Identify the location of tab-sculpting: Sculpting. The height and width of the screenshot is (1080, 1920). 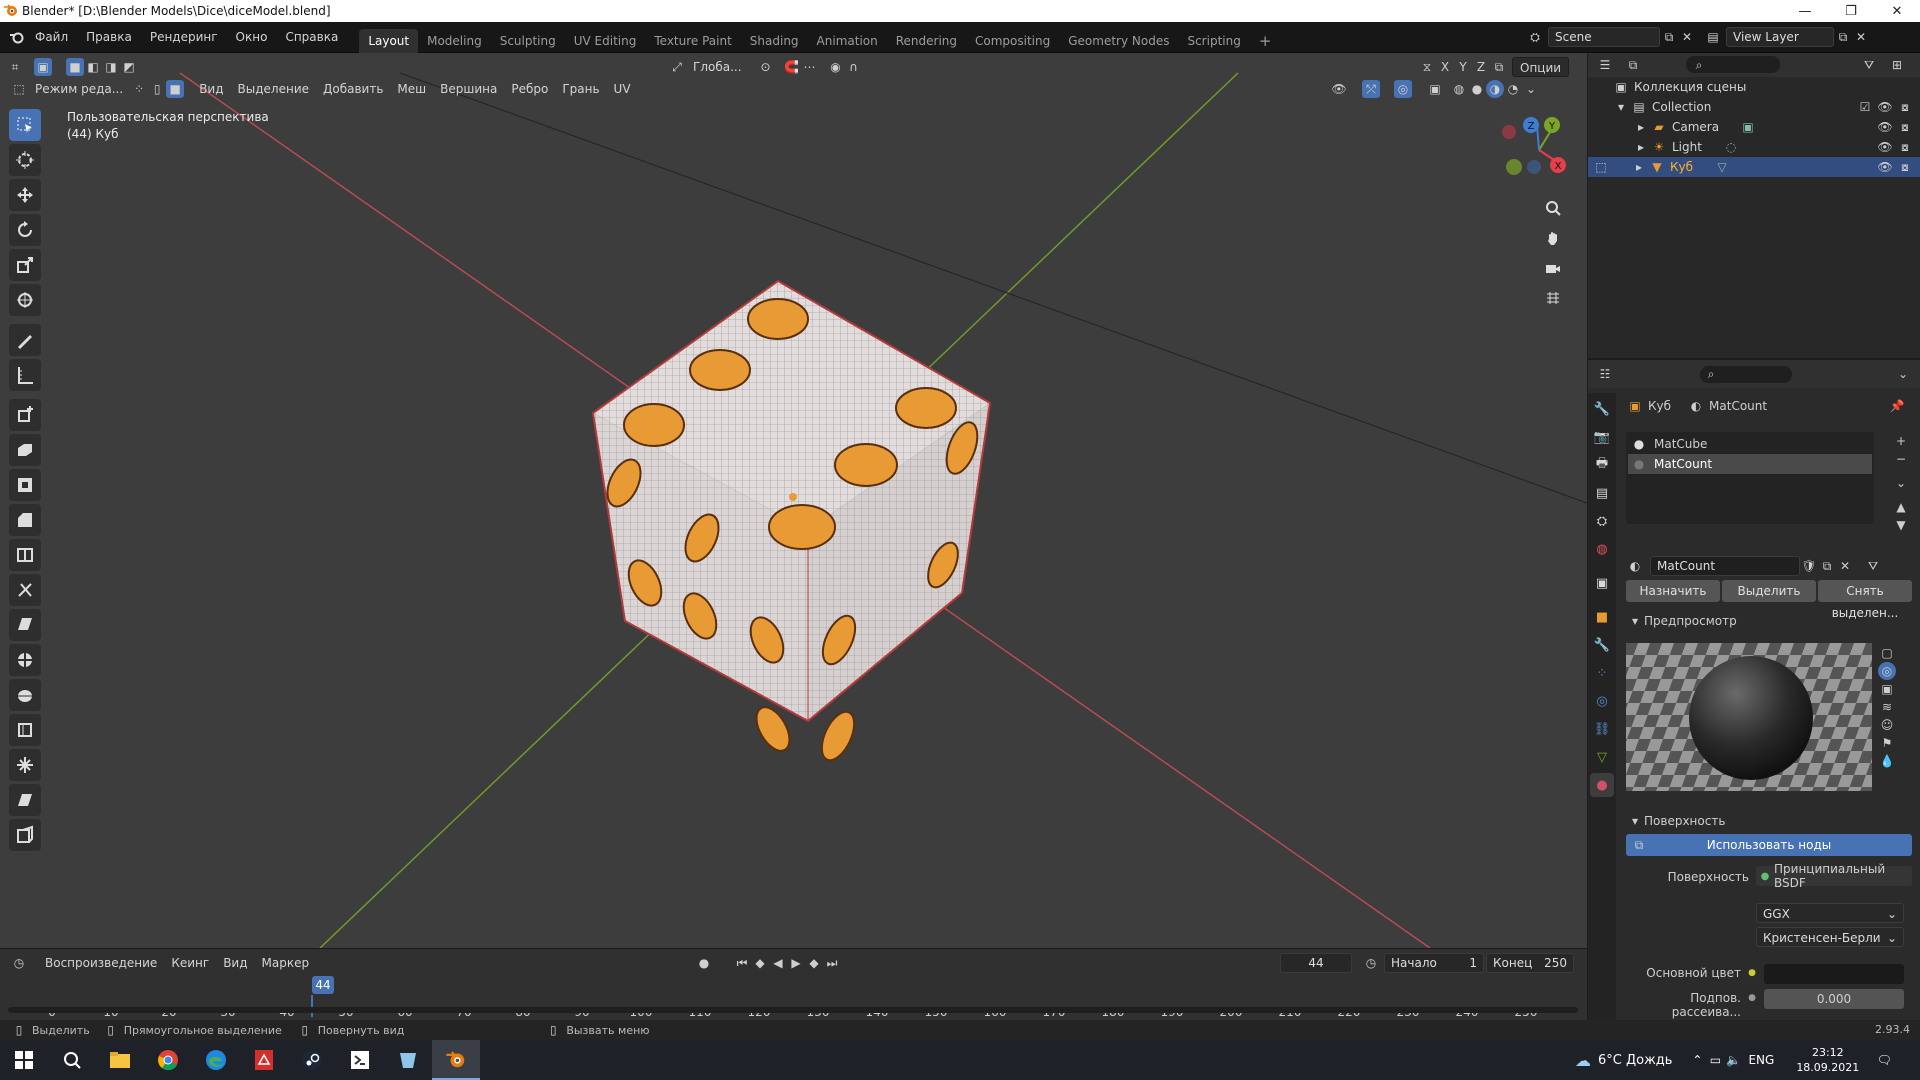
(528, 41).